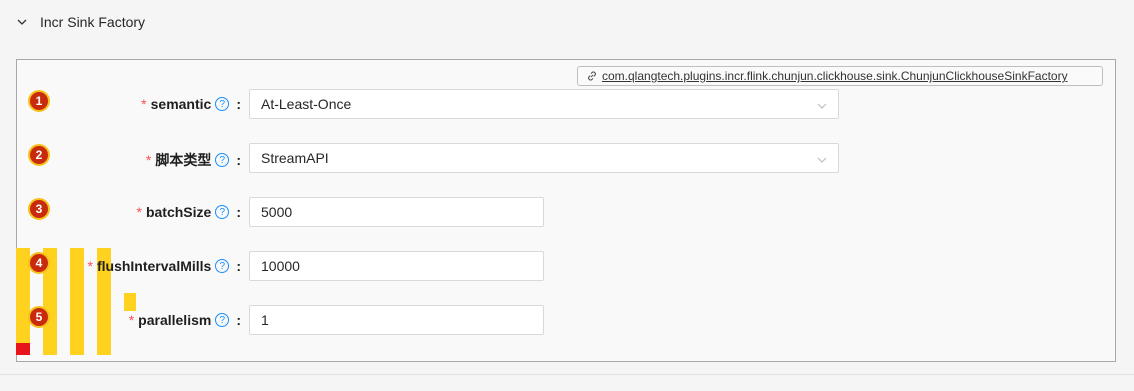 Image resolution: width=1134 pixels, height=391 pixels. Describe the element at coordinates (23, 349) in the screenshot. I see `marker-red` at that location.